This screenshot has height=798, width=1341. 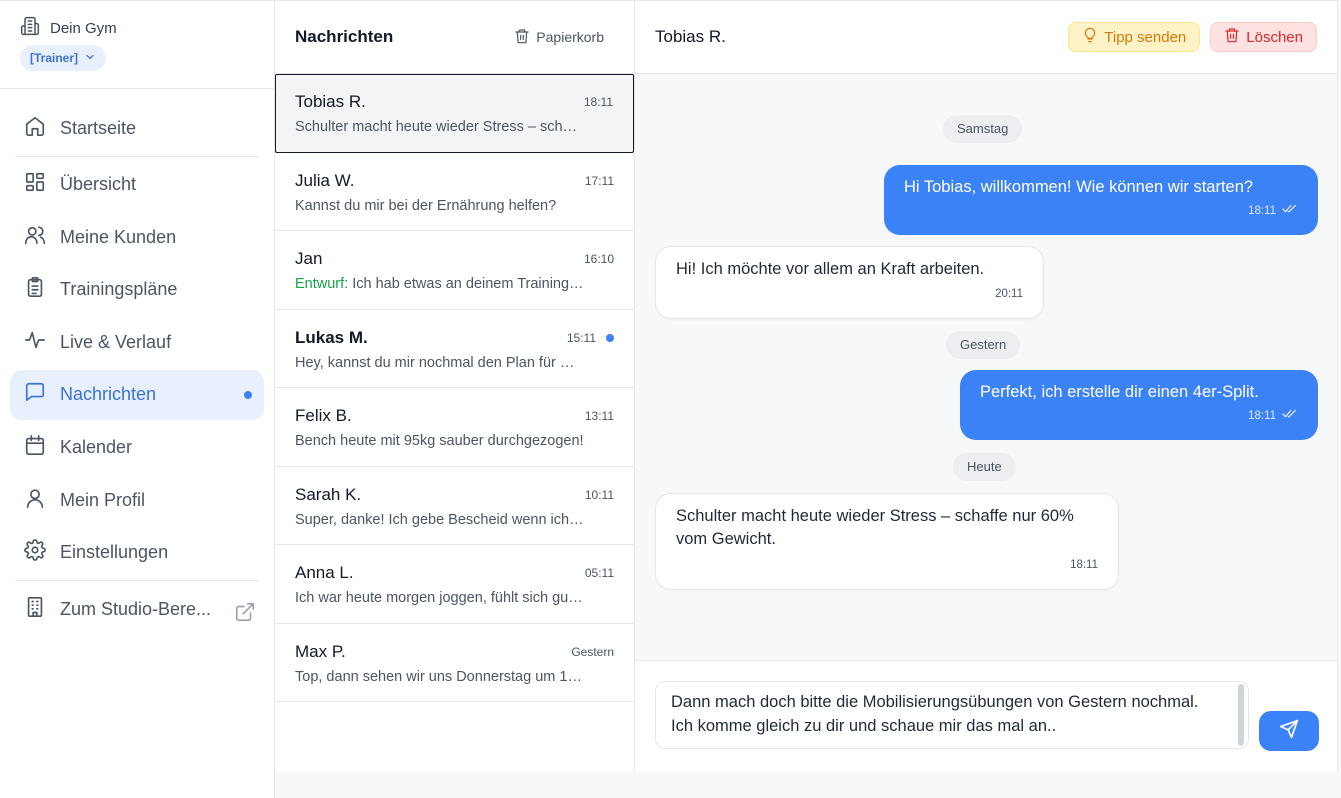 I want to click on gym-switcher: Dein Gym [Trainer], so click(x=137, y=45).